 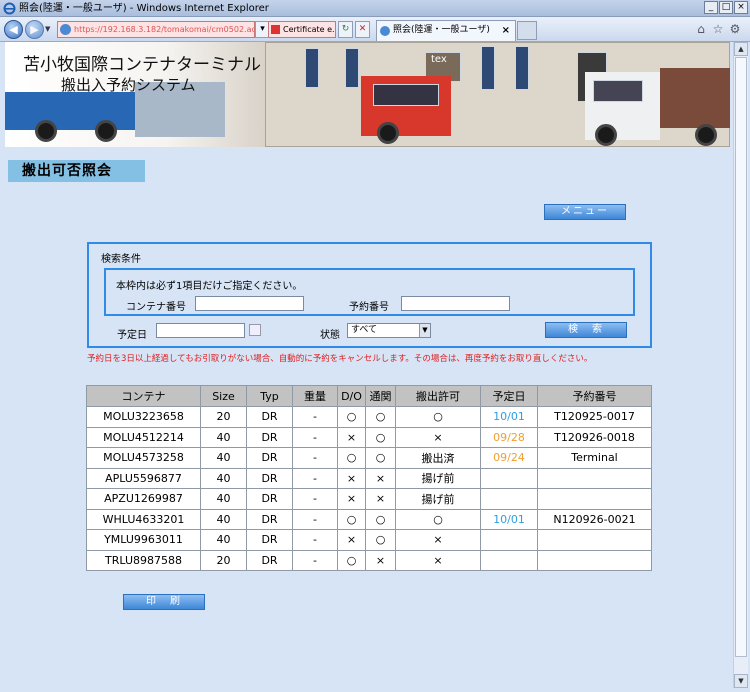 What do you see at coordinates (455, 303) in the screenshot?
I see `reservation-number-input` at bounding box center [455, 303].